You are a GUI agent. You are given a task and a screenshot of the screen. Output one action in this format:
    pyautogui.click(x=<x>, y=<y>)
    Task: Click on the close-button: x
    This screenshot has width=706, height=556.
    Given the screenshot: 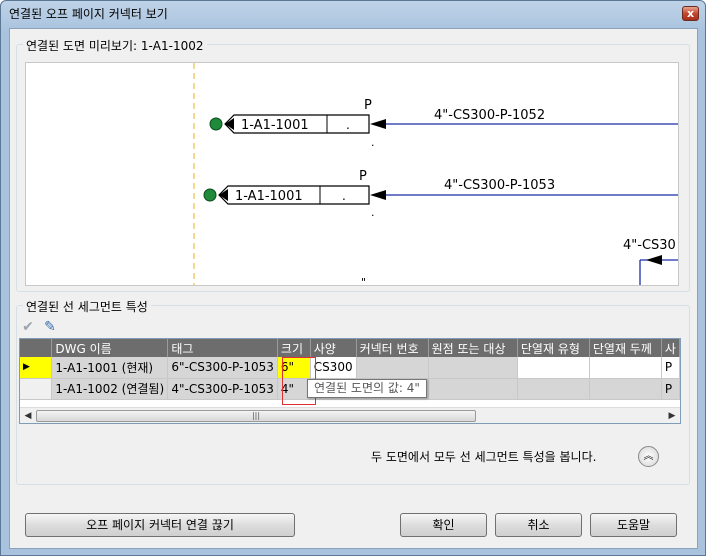 What is the action you would take?
    pyautogui.click(x=690, y=13)
    